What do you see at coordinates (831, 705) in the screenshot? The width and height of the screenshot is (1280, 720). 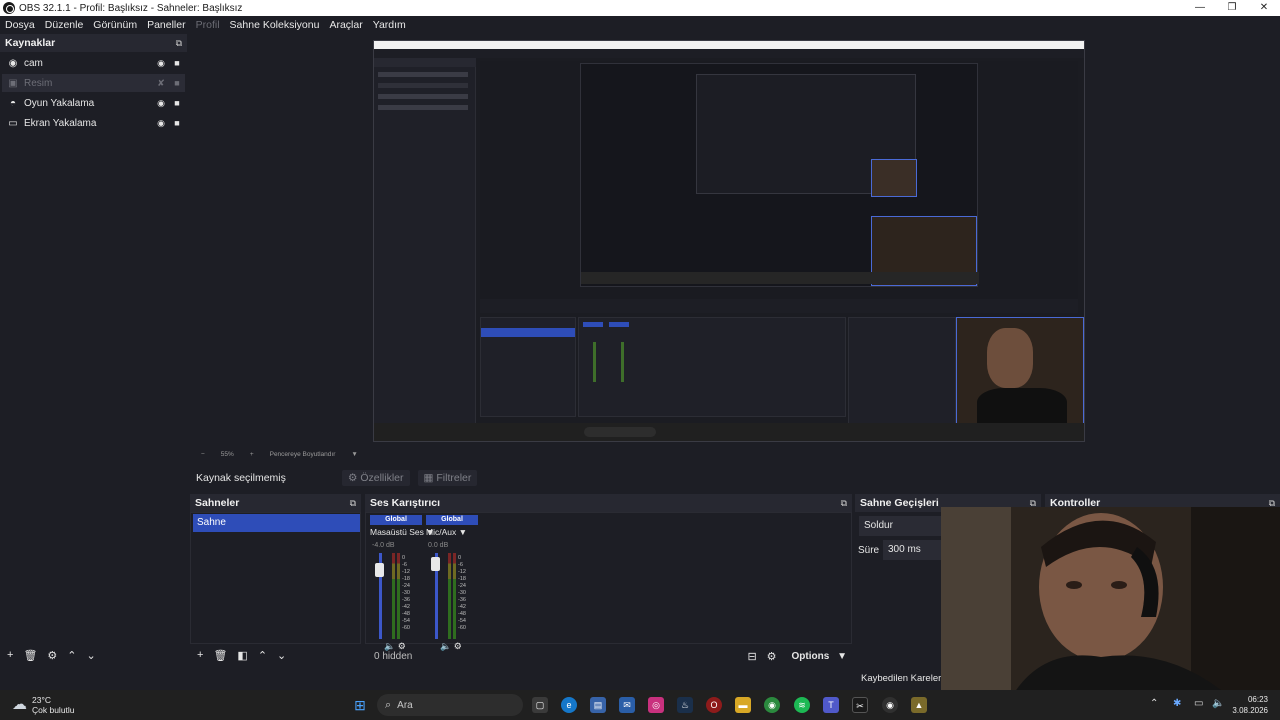 I see `teams-icon: T` at bounding box center [831, 705].